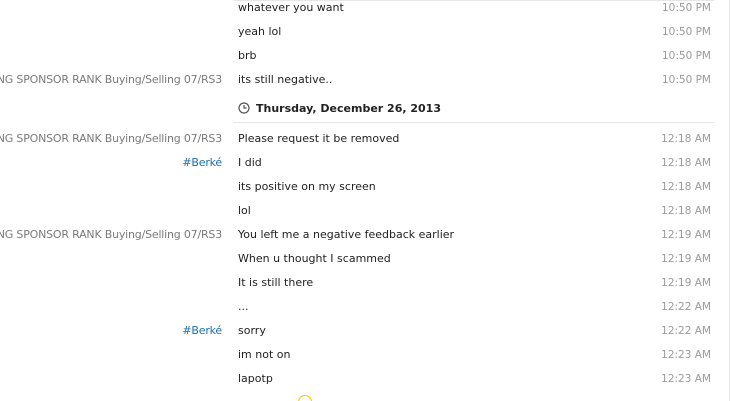 The height and width of the screenshot is (401, 730). Describe the element at coordinates (314, 258) in the screenshot. I see `message-text: When u thought I scammed` at that location.